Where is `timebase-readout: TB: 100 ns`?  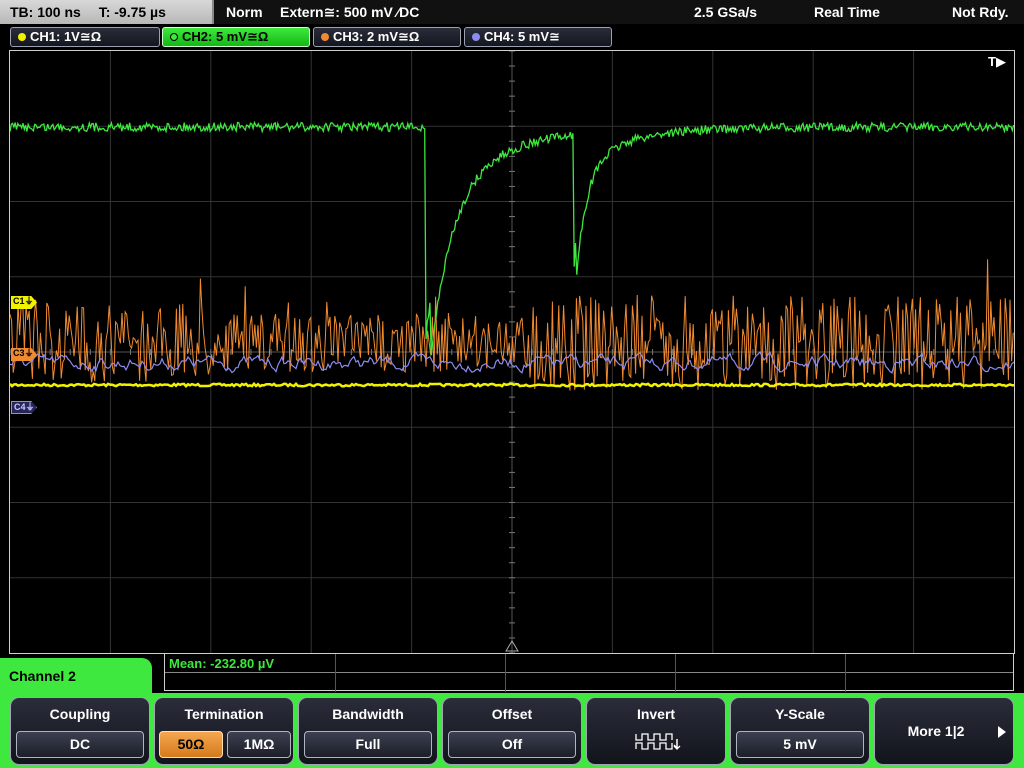 timebase-readout: TB: 100 ns is located at coordinates (45, 12).